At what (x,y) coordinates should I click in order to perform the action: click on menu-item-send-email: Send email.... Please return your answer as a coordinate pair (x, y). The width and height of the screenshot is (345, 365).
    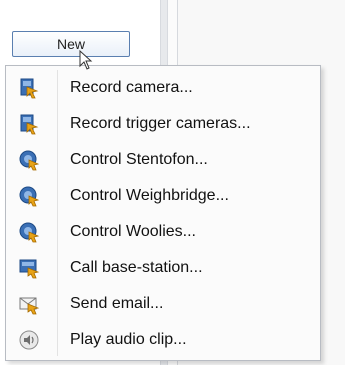
    Looking at the image, I should click on (163, 304).